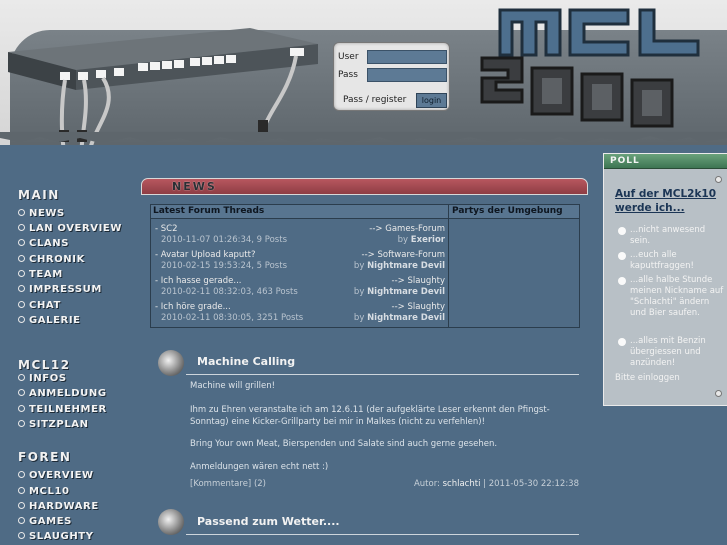  What do you see at coordinates (62, 393) in the screenshot?
I see `nav-item-anmeldung: ANMELDUNG` at bounding box center [62, 393].